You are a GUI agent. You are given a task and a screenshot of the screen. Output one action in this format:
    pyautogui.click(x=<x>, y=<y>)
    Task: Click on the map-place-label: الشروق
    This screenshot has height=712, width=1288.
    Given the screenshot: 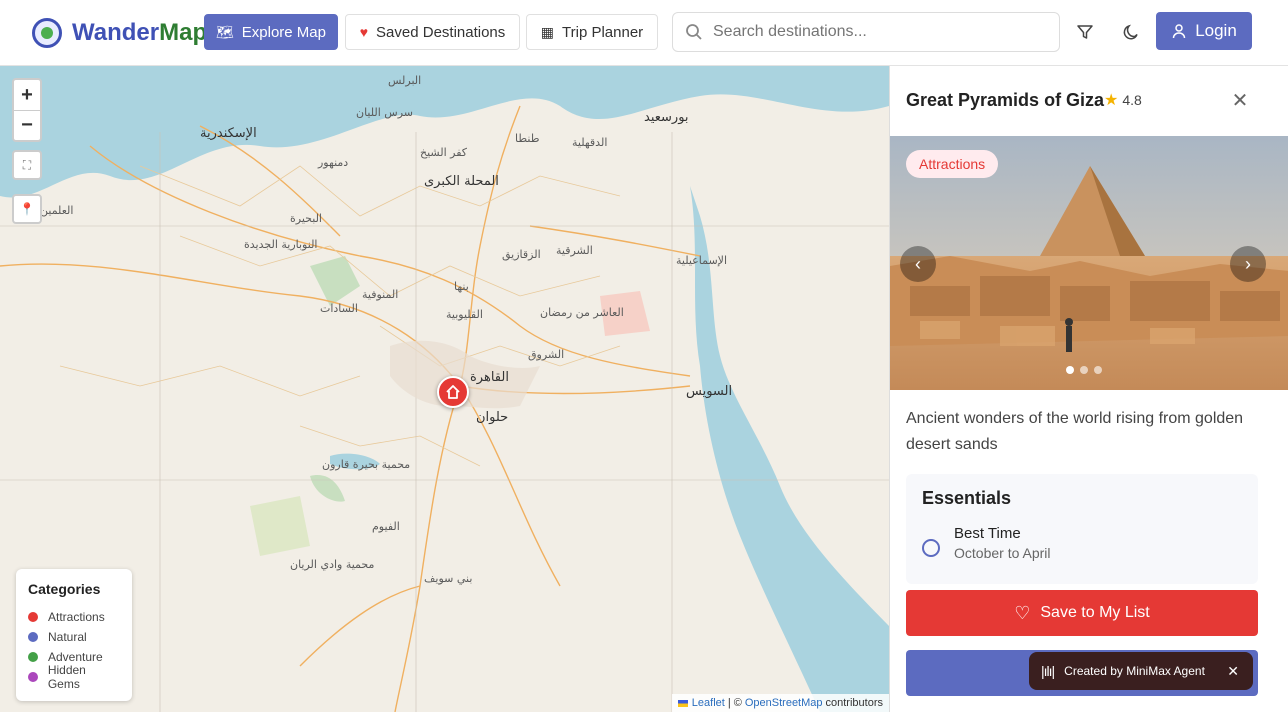 What is the action you would take?
    pyautogui.click(x=546, y=354)
    